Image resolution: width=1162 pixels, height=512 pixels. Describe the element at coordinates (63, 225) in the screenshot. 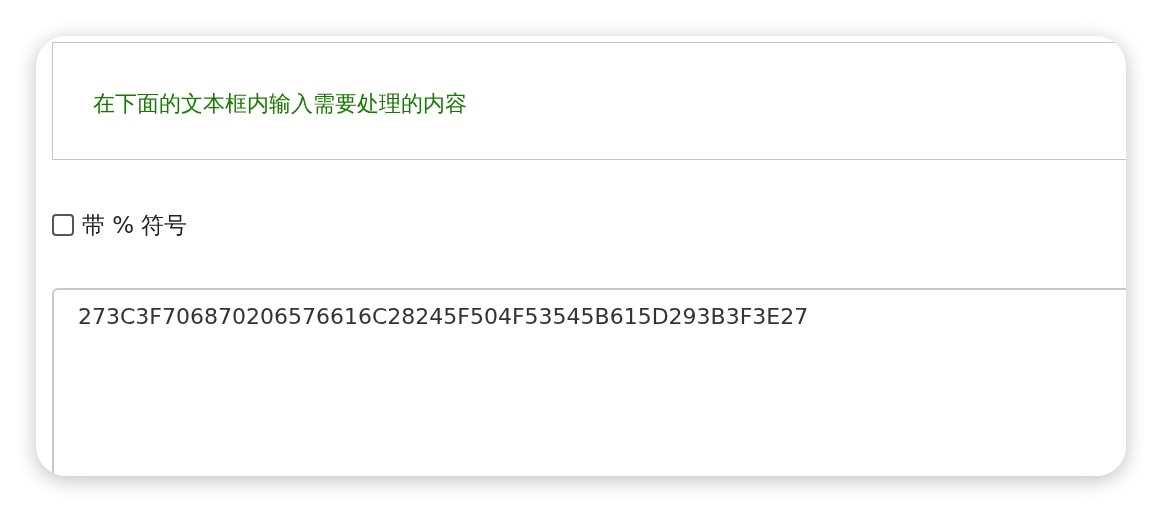

I see `checkbox` at that location.